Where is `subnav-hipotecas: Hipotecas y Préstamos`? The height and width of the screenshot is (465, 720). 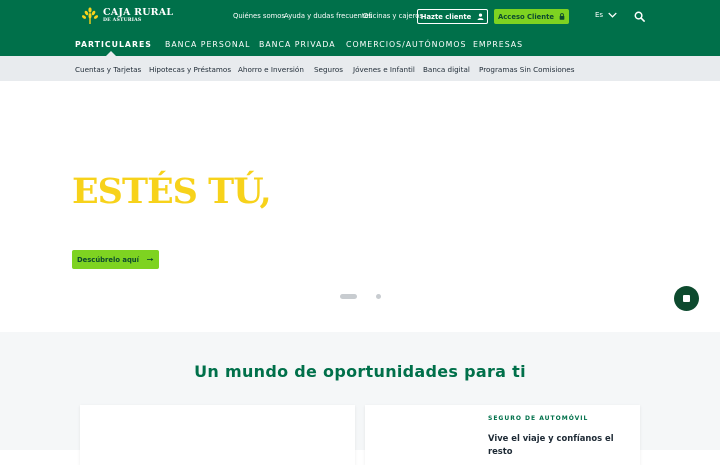
subnav-hipotecas: Hipotecas y Préstamos is located at coordinates (190, 69).